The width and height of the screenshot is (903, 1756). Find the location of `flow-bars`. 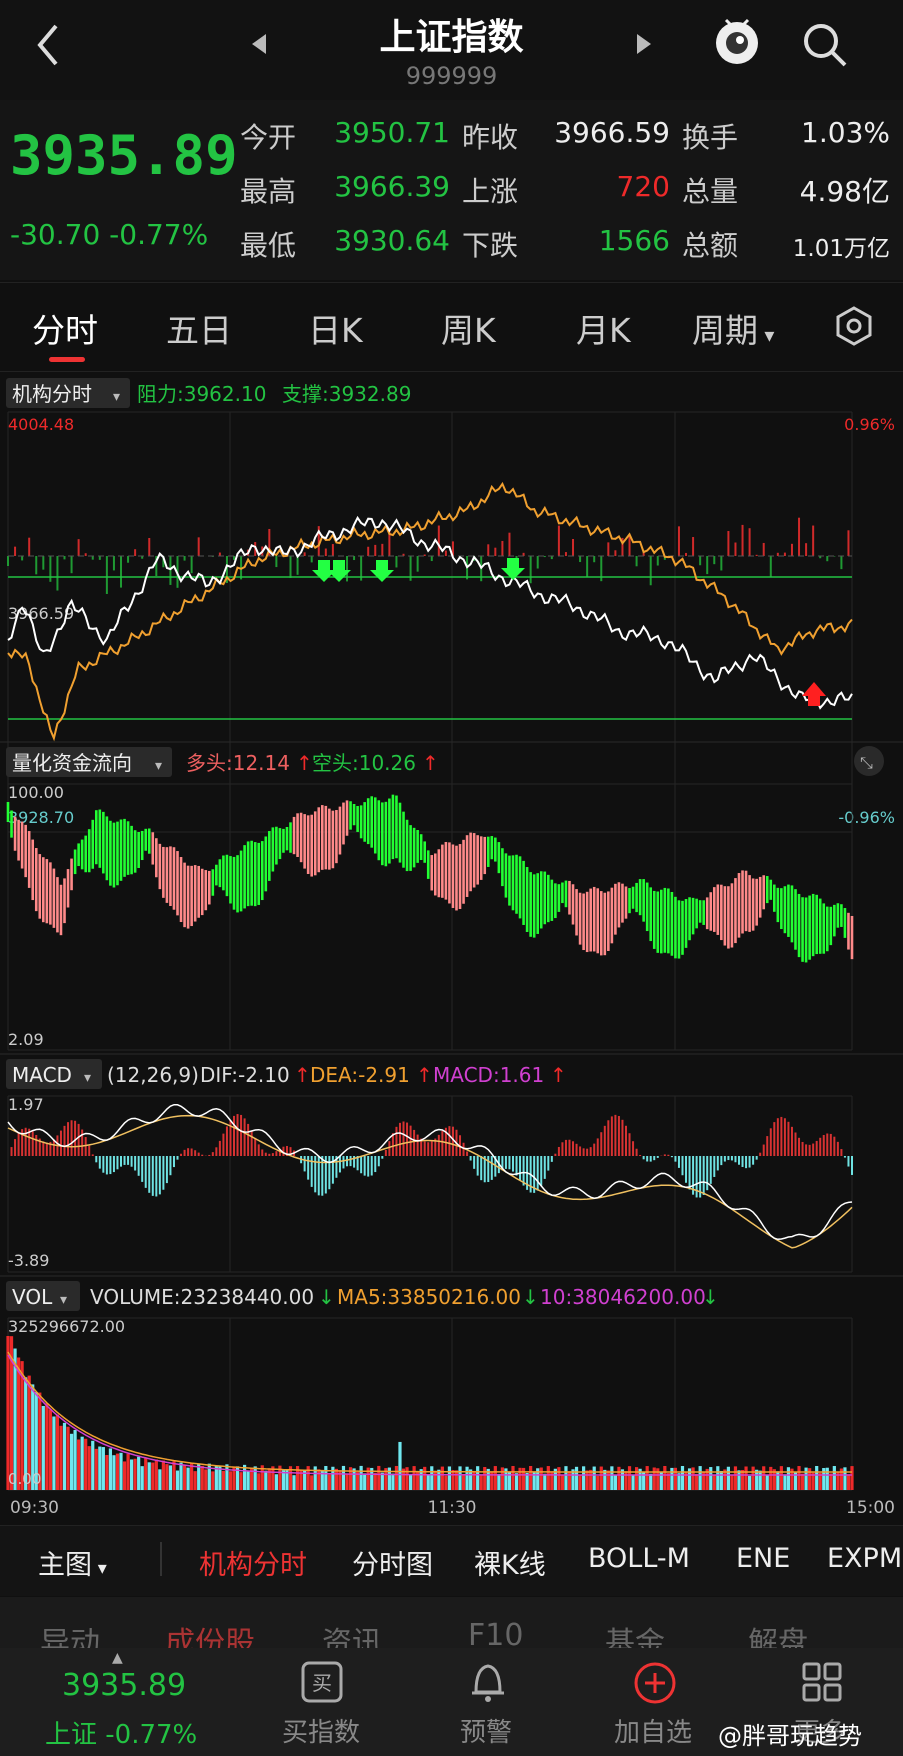

flow-bars is located at coordinates (430, 878).